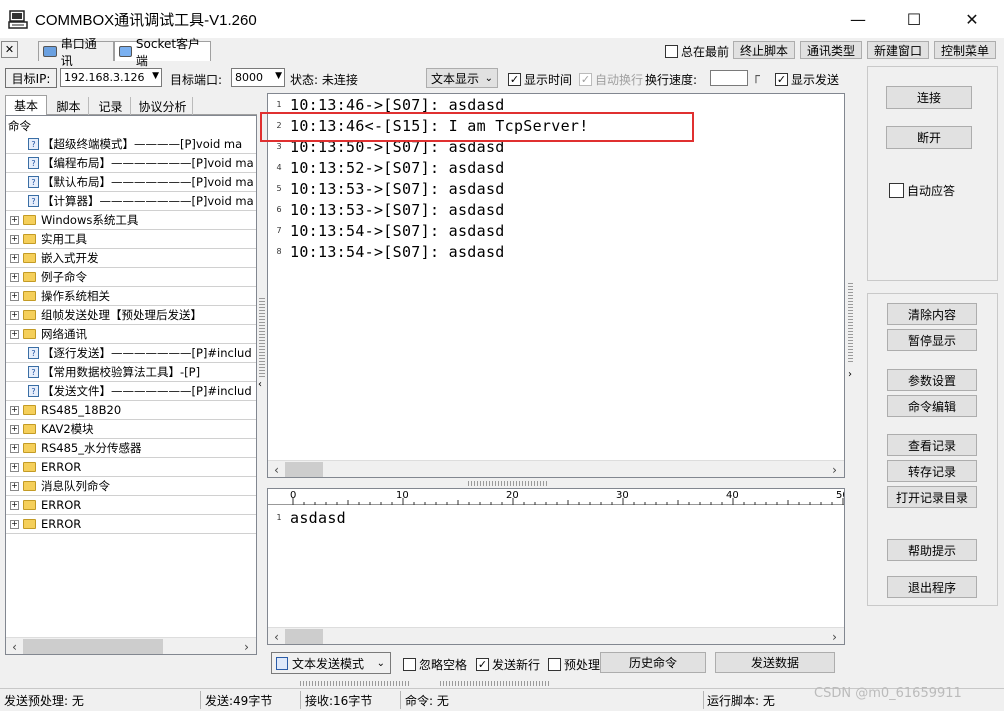 This screenshot has width=1004, height=711. Describe the element at coordinates (397, 104) in the screenshot. I see `receive-text: 10:13:46->[S07]: asdasd` at that location.